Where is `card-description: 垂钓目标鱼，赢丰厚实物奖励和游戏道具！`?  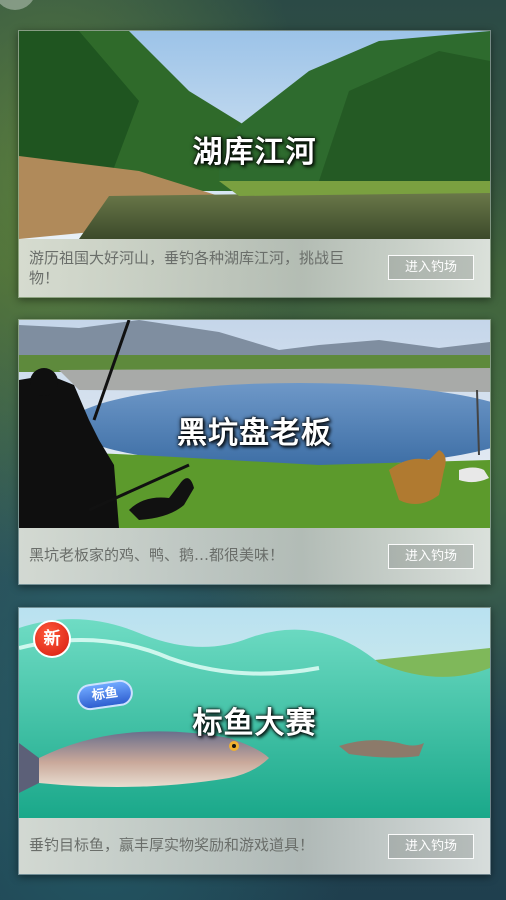
card-description: 垂钓目标鱼，赢丰厚实物奖励和游戏道具！ is located at coordinates (172, 845).